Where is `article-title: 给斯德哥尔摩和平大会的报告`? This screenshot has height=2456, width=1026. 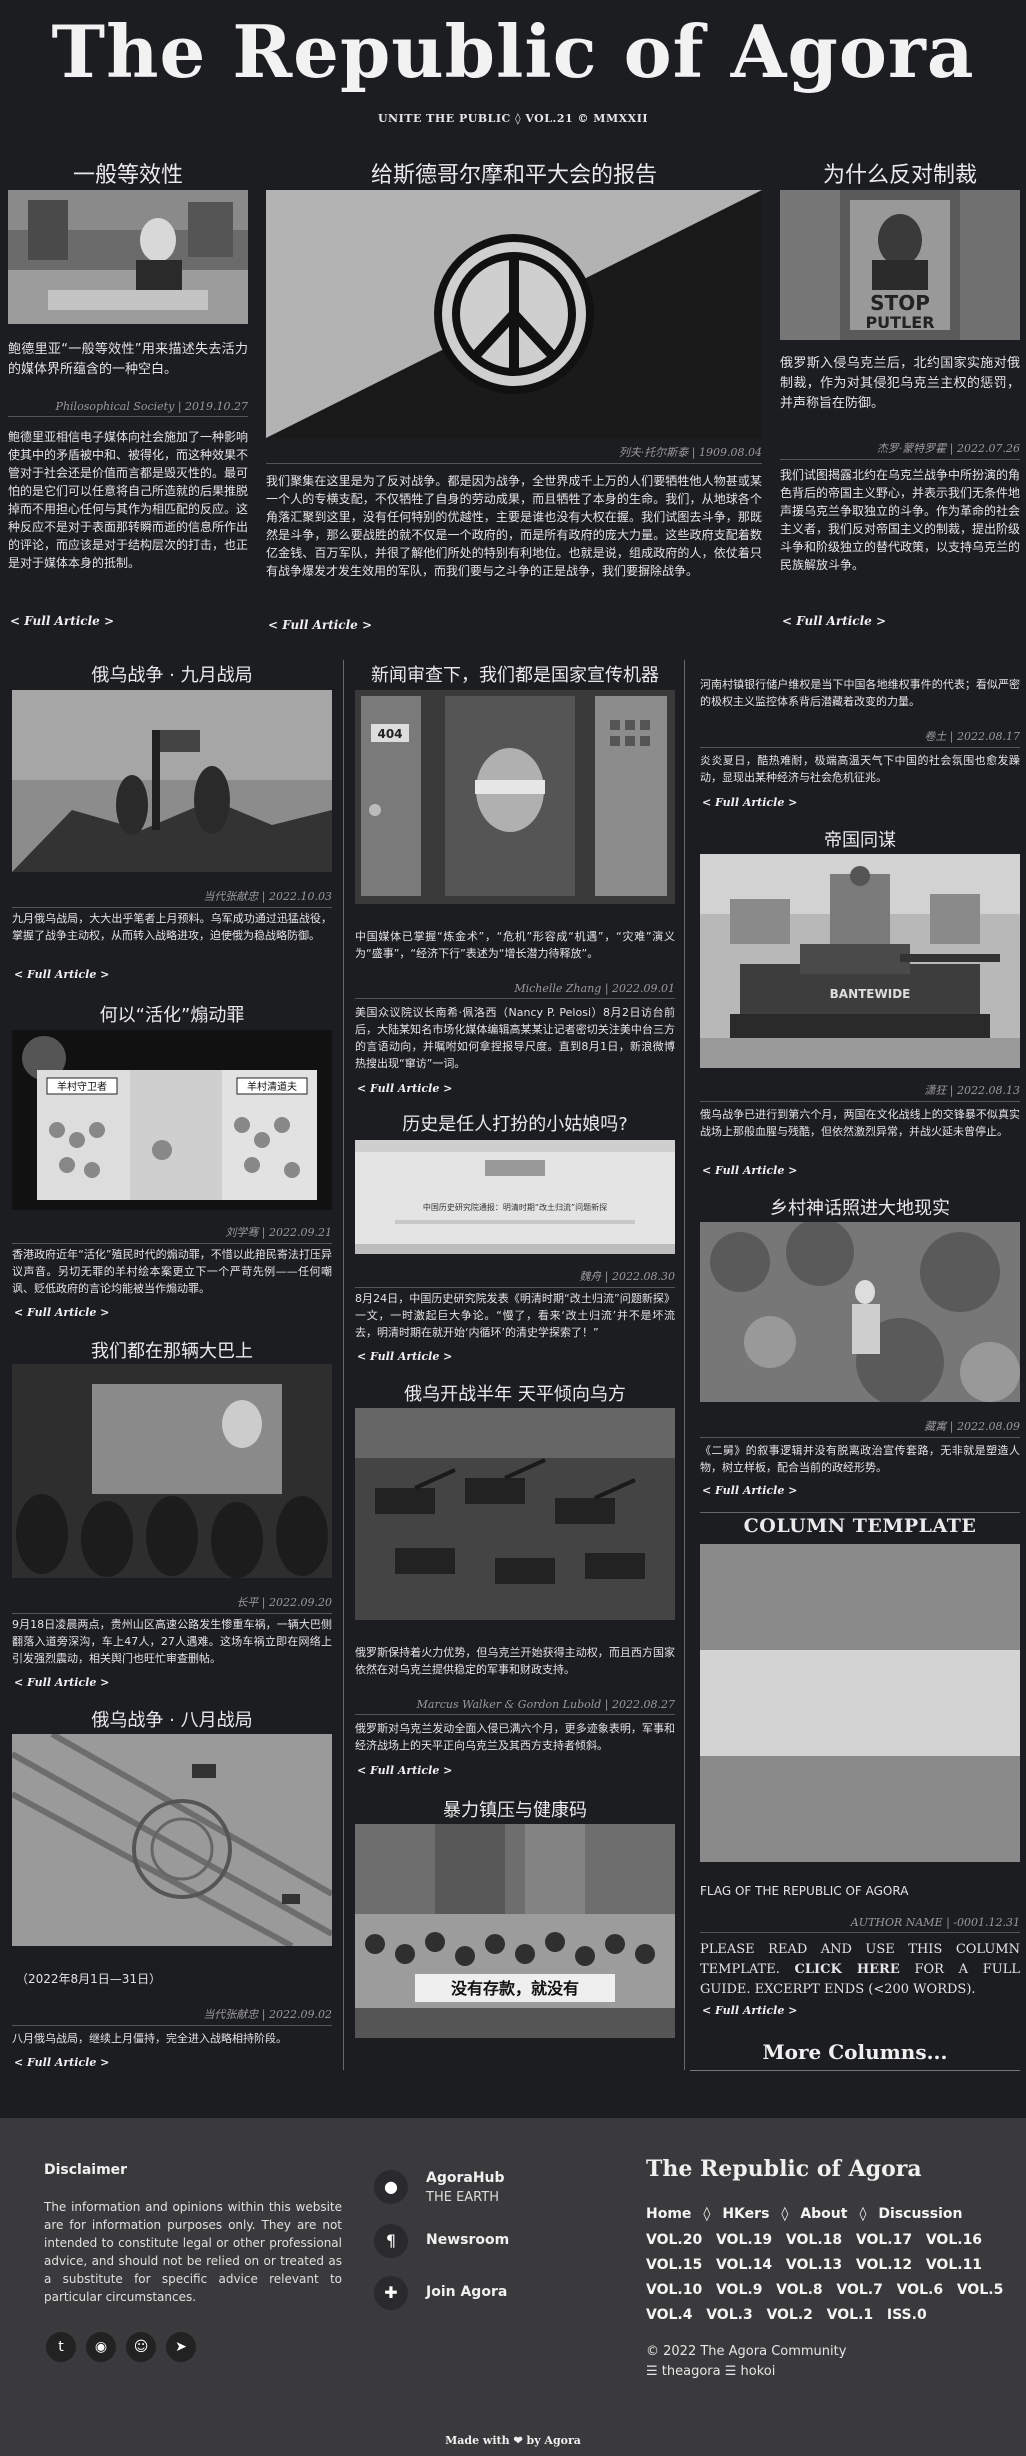
article-title: 给斯德哥尔摩和平大会的报告 is located at coordinates (514, 173).